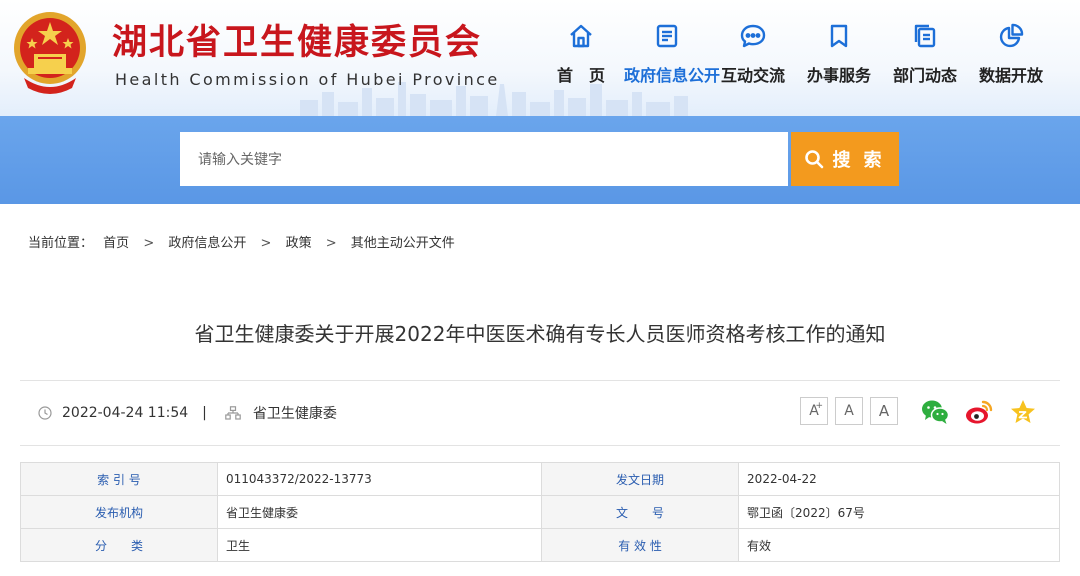  What do you see at coordinates (672, 75) in the screenshot?
I see `nav-label-gov-info: 政府信息公开` at bounding box center [672, 75].